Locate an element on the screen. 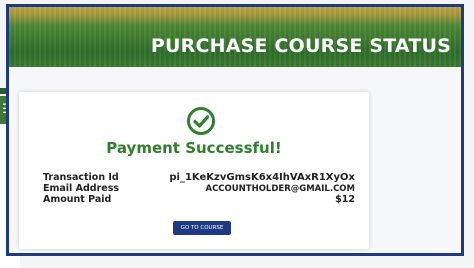 The height and width of the screenshot is (268, 474). check-circle-icon is located at coordinates (201, 121).